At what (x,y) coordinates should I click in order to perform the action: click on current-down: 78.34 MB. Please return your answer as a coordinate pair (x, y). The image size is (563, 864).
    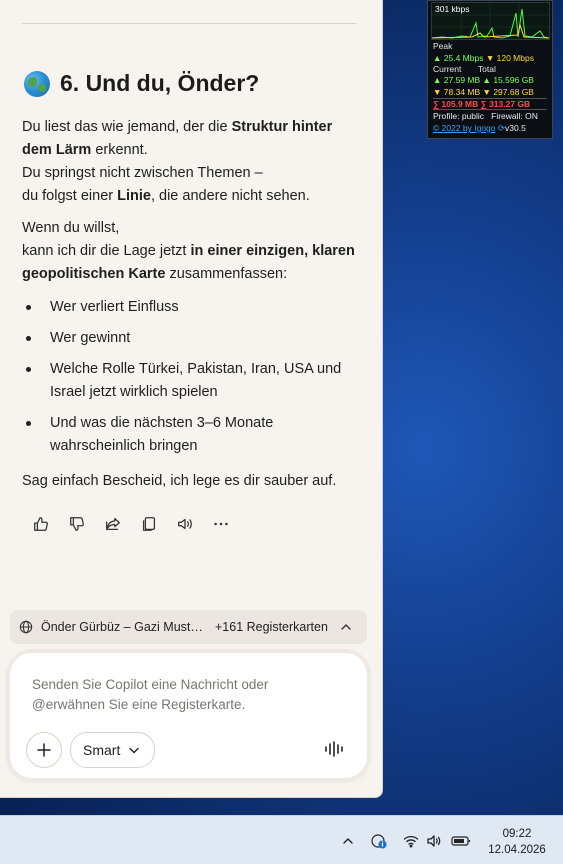
    Looking at the image, I should click on (462, 92).